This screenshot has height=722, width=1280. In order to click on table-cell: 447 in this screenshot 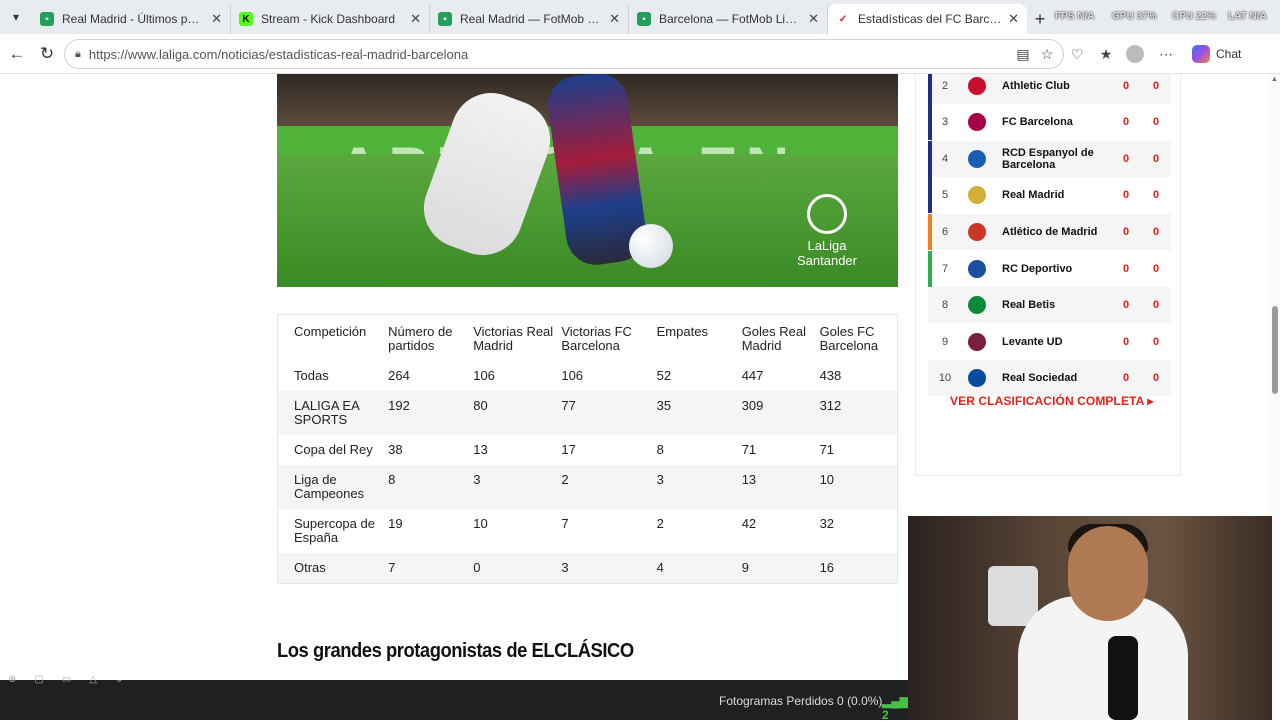, I will do `click(752, 375)`.